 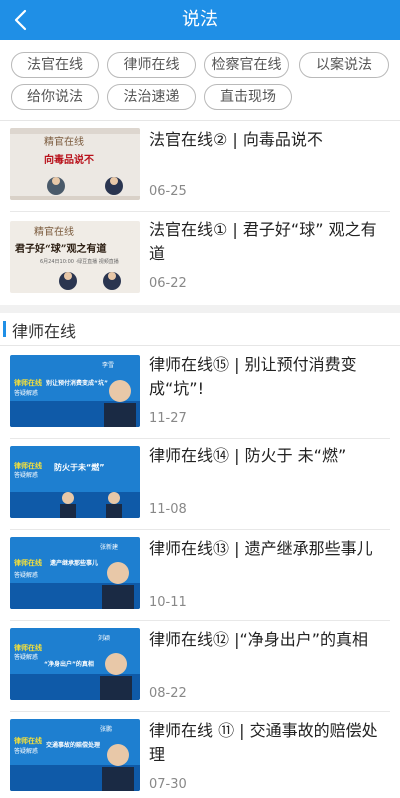 What do you see at coordinates (75, 391) in the screenshot?
I see `thumbnail: 律师在线 答疑解惑 别让预付消费变成“坑” 李雪` at bounding box center [75, 391].